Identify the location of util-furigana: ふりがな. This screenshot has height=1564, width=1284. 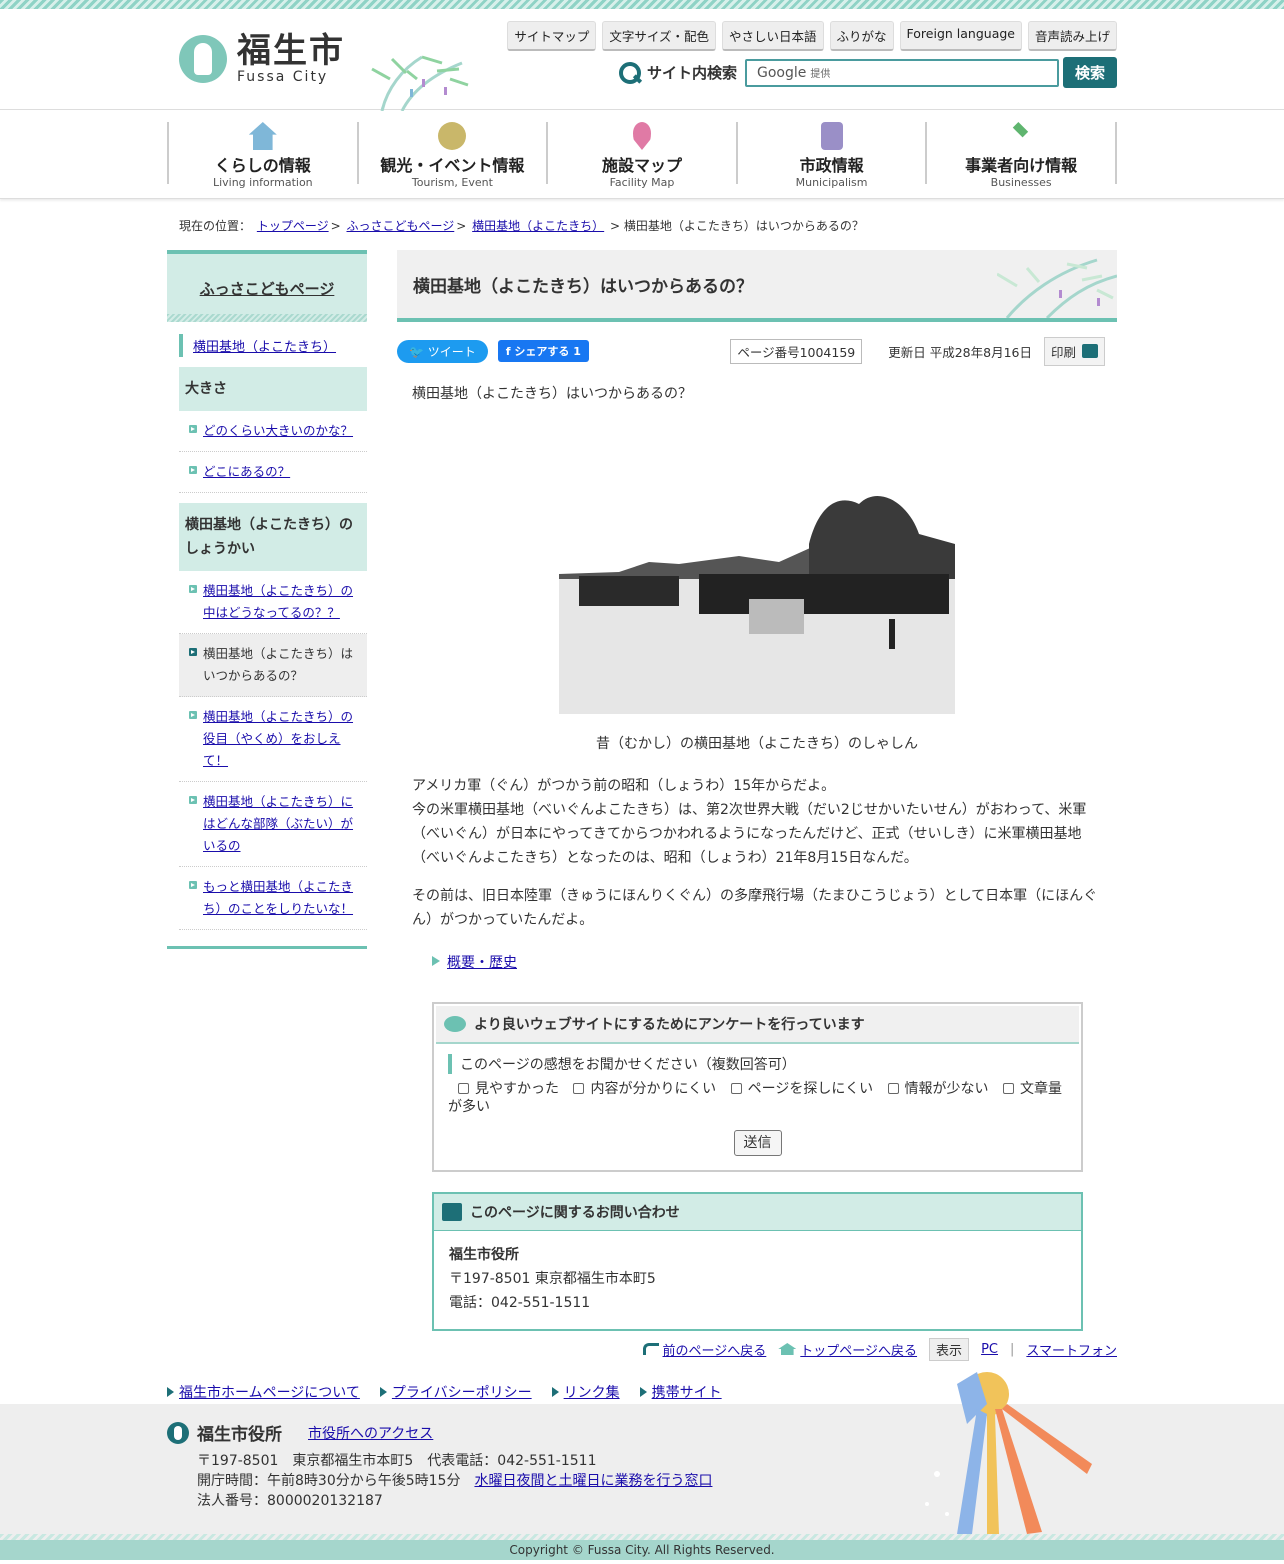
(861, 36).